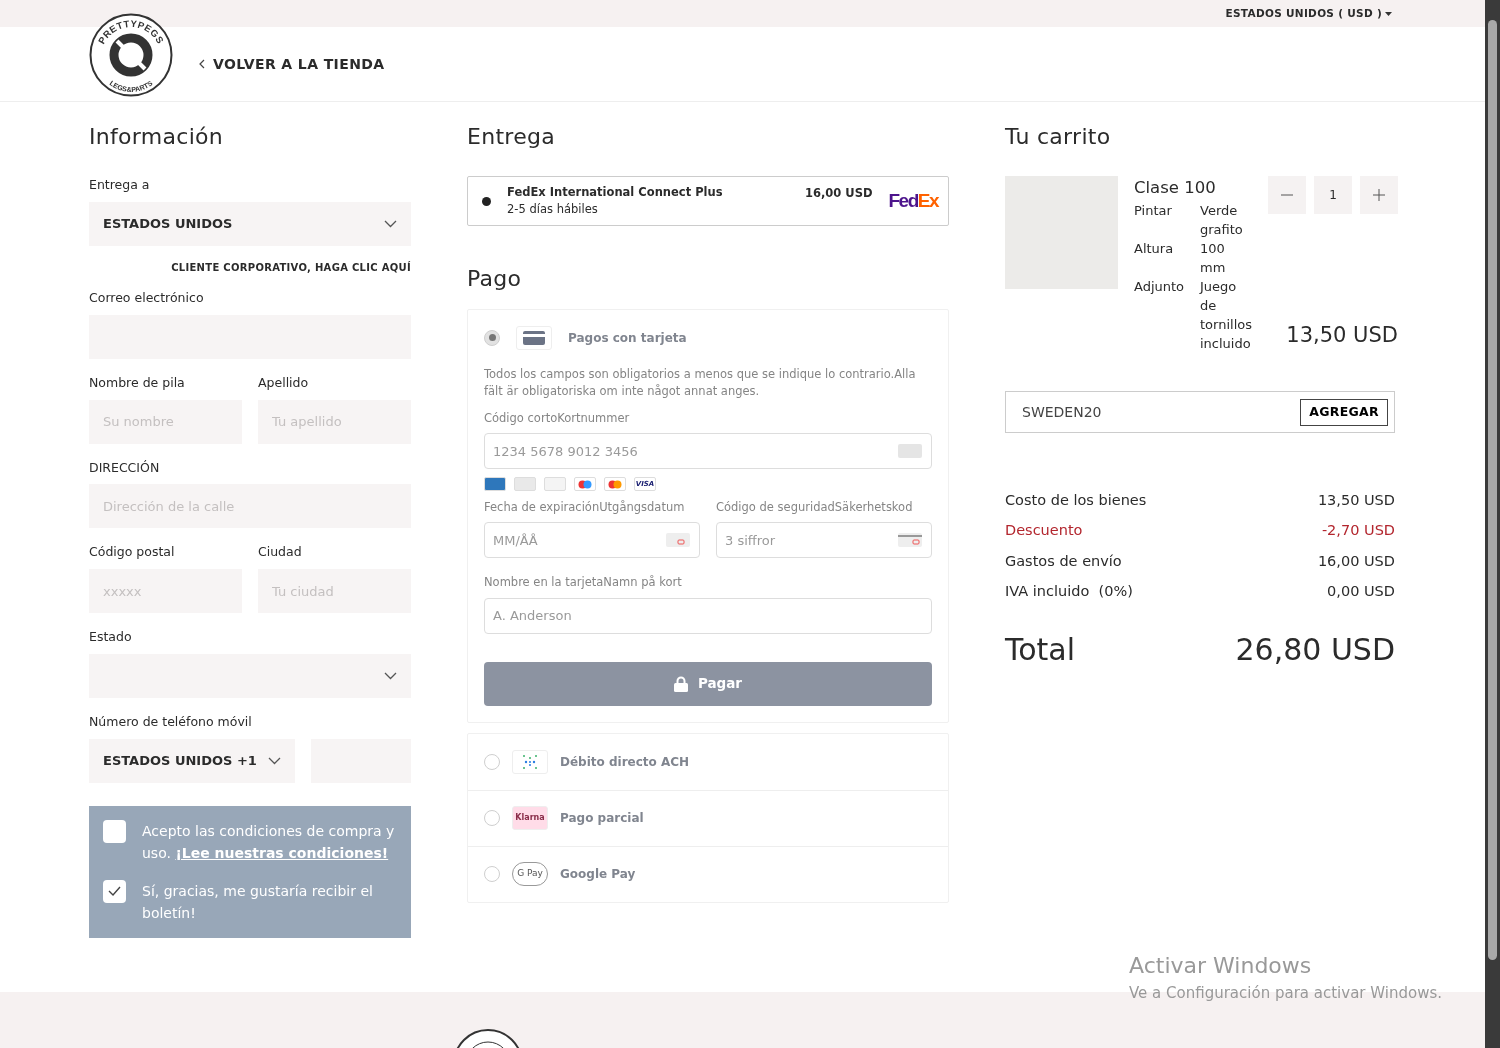 The image size is (1500, 1048). What do you see at coordinates (258, 902) in the screenshot?
I see `consent-text: Sí, gracias, me gustaría recibir el boletín!` at bounding box center [258, 902].